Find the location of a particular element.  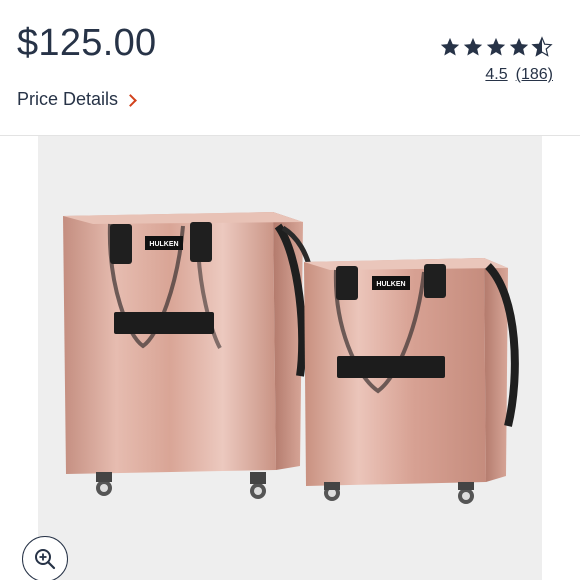

product-price: $125.00 is located at coordinates (87, 43).